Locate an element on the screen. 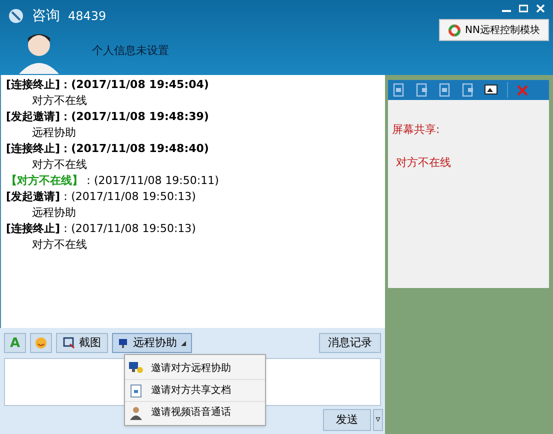 This screenshot has height=434, width=553. share-status: 对方不在线 is located at coordinates (423, 162).